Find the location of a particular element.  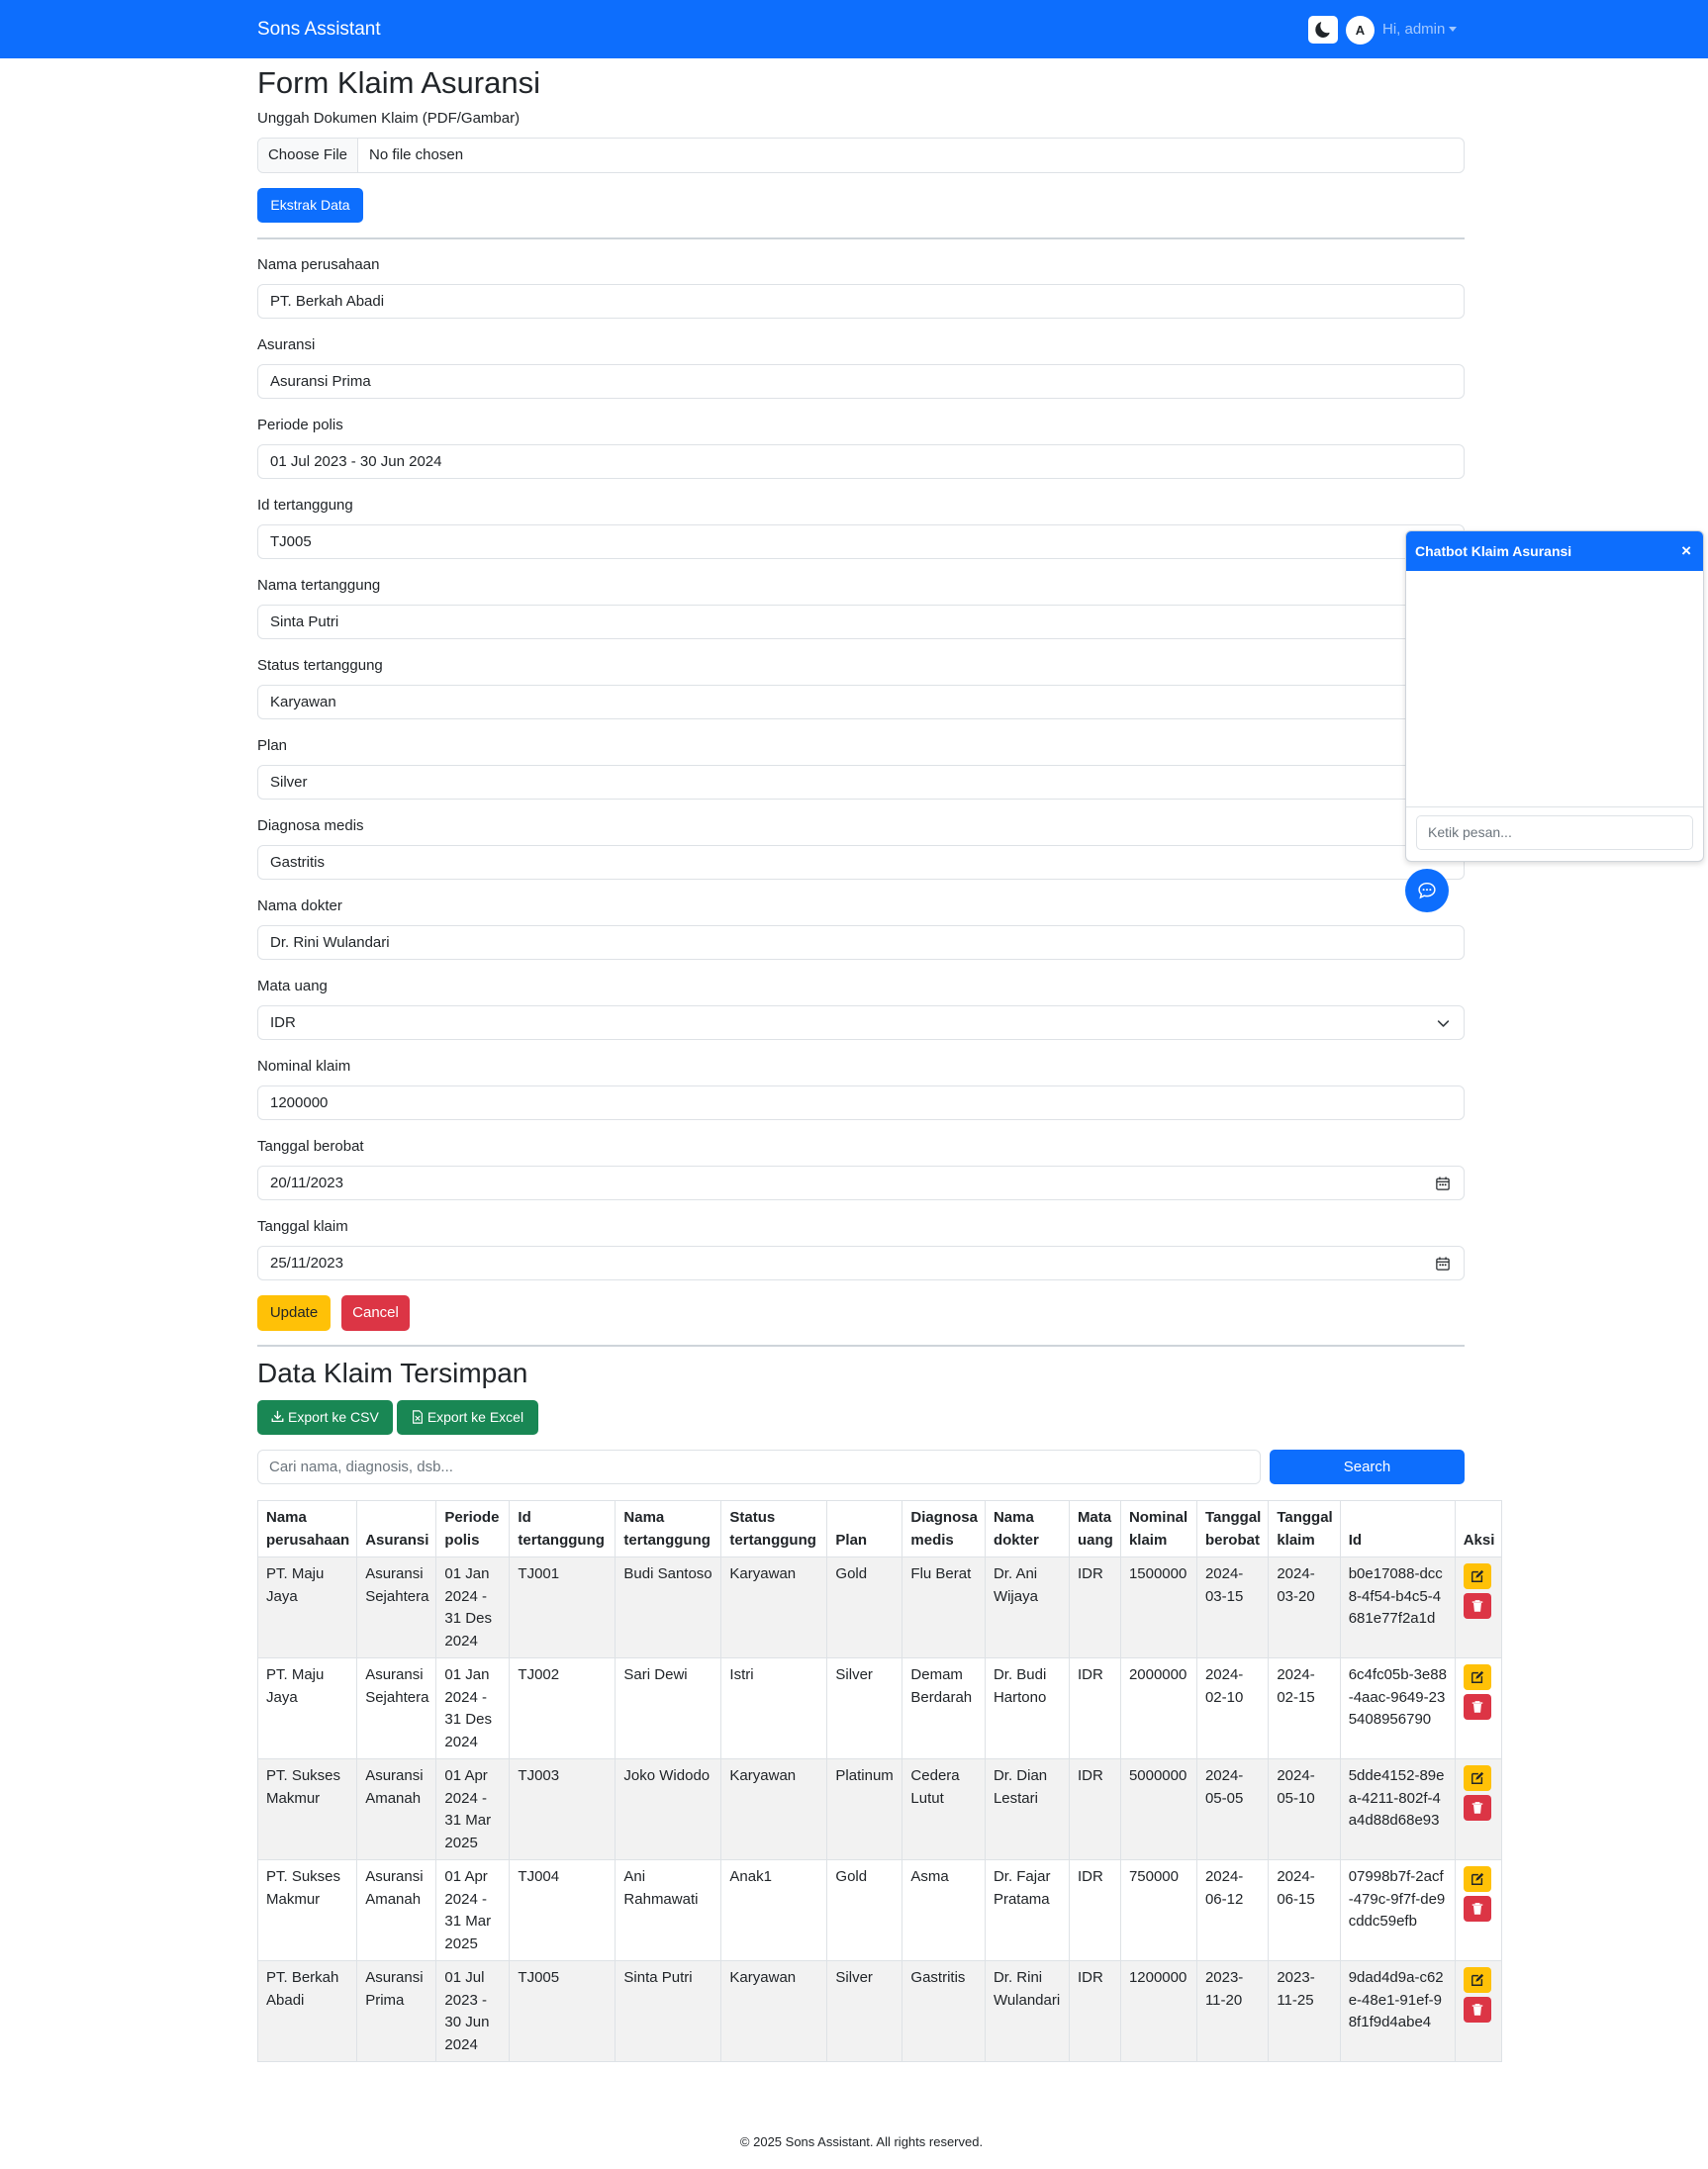

cell-status-tertanggung: Karyawan is located at coordinates (774, 1809).